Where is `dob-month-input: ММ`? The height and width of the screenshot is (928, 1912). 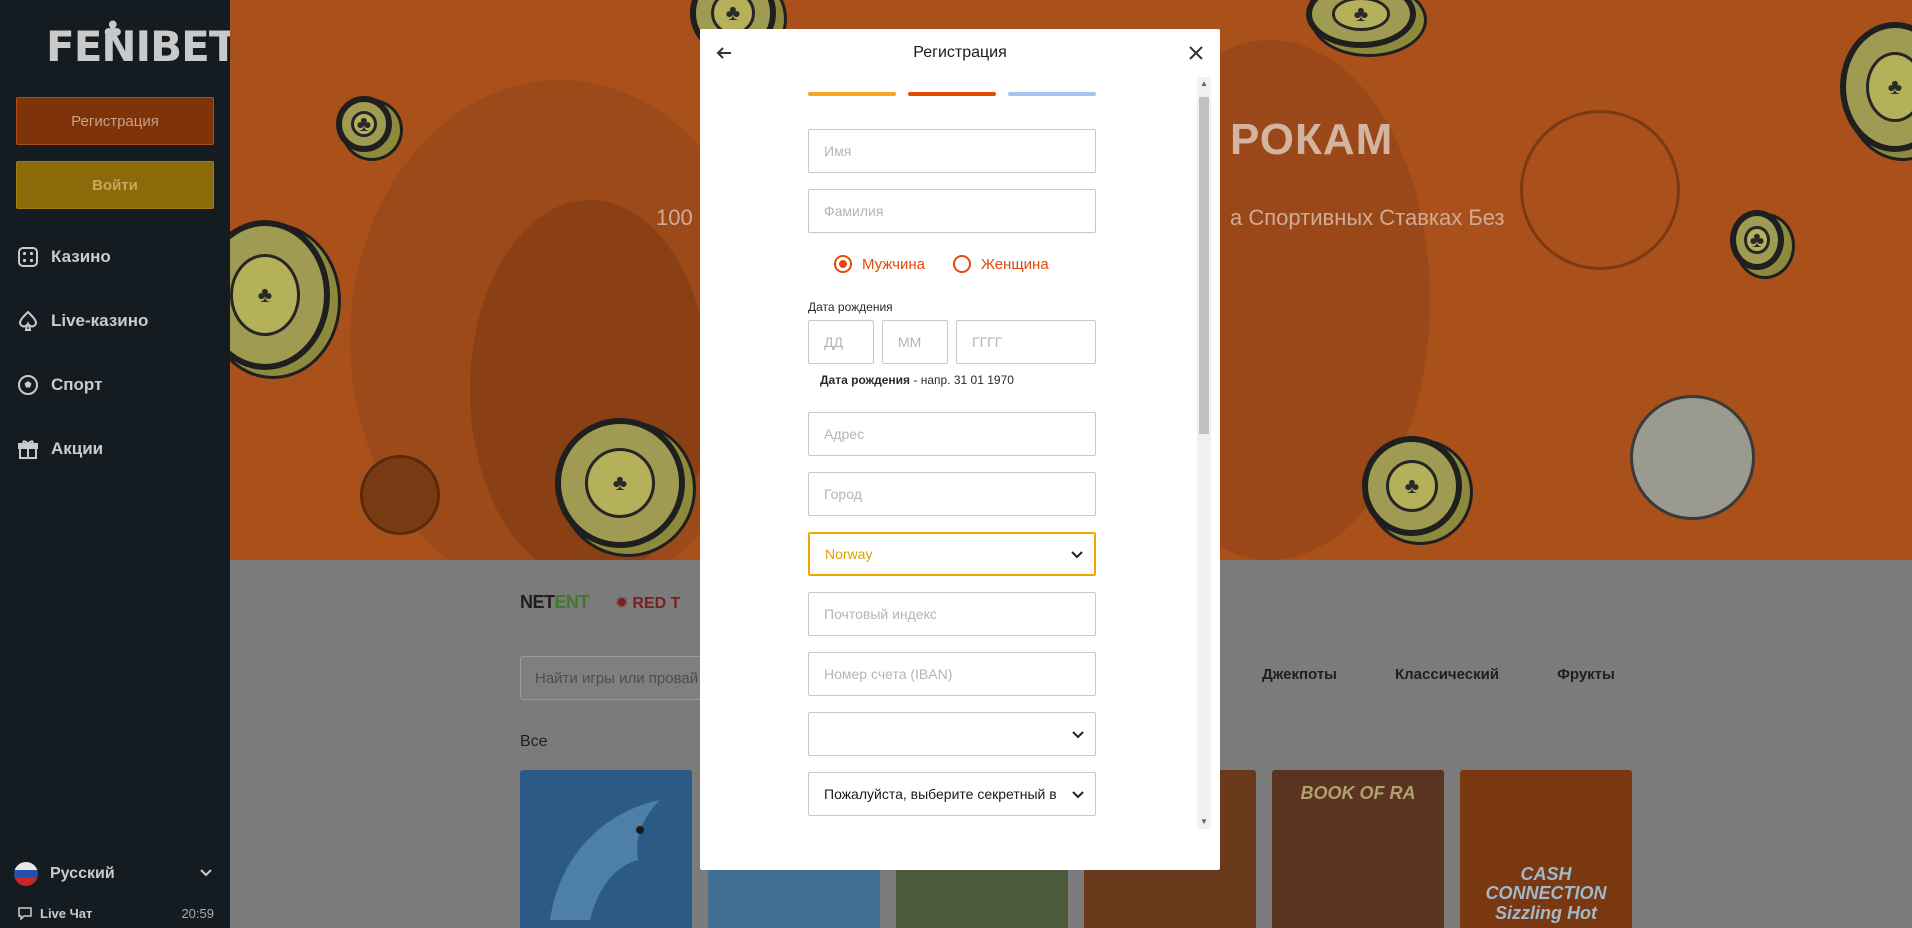 dob-month-input: ММ is located at coordinates (915, 342).